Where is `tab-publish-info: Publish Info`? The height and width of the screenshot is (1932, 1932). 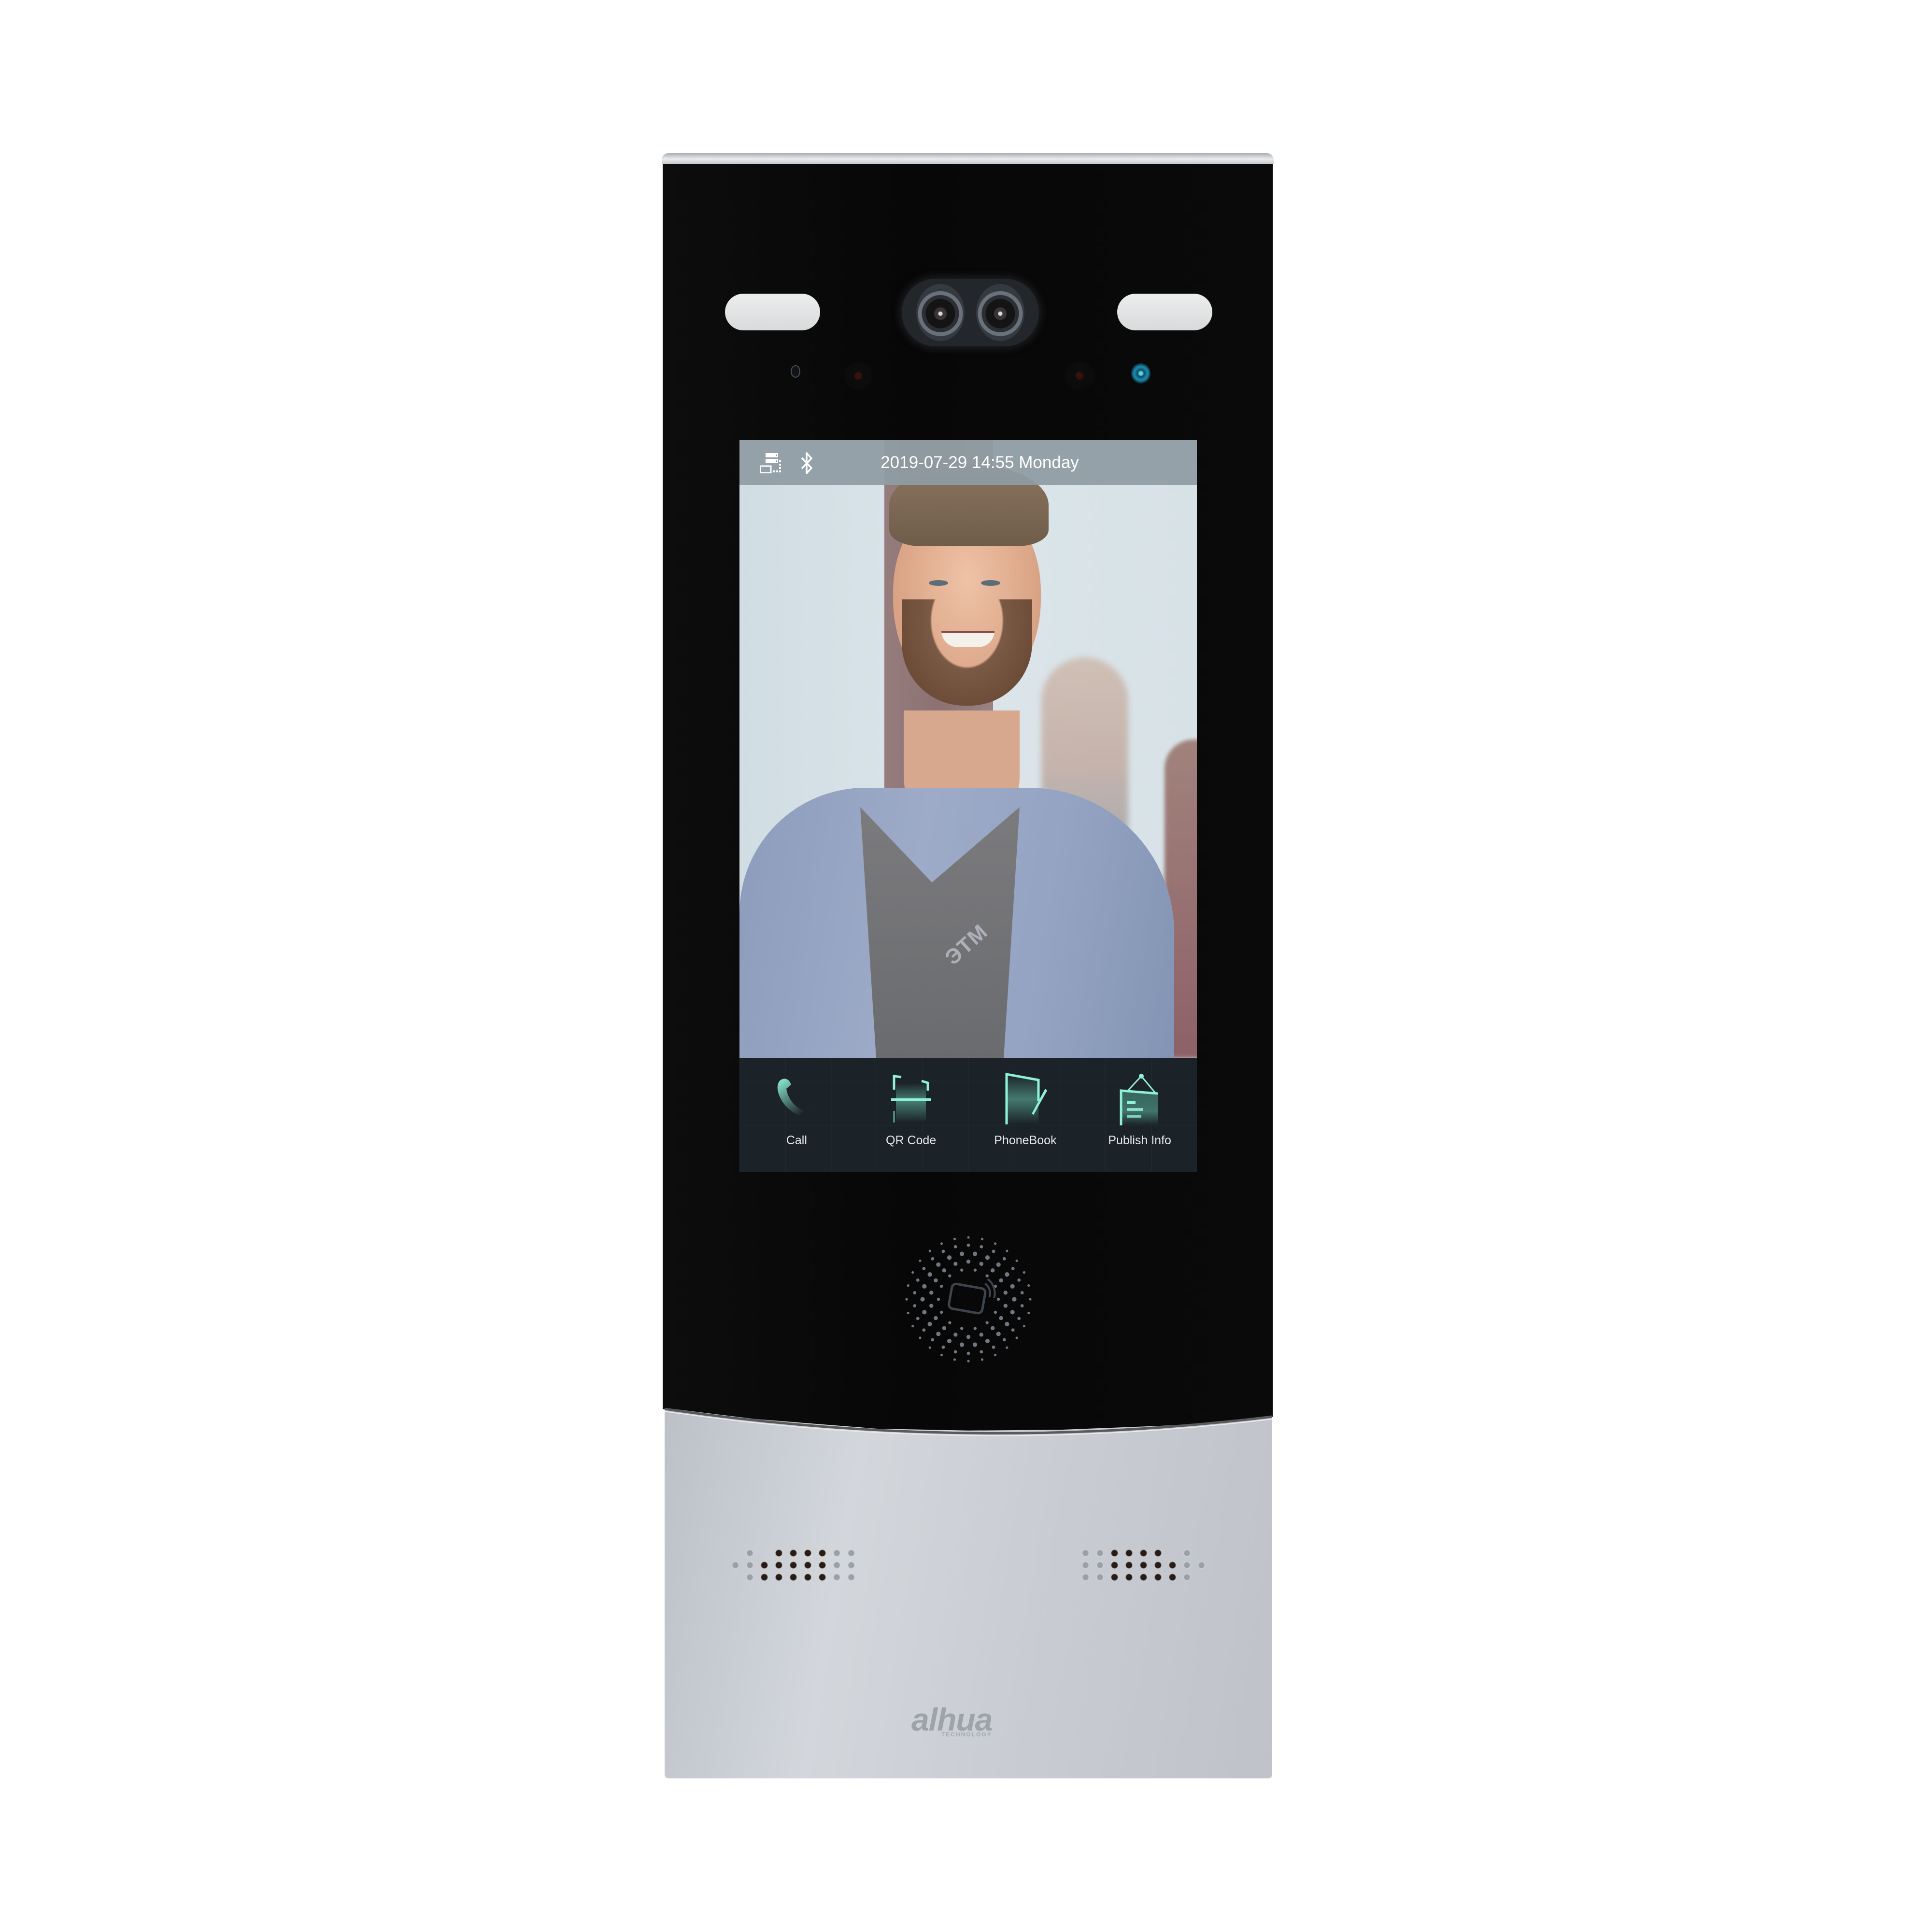 tab-publish-info: Publish Info is located at coordinates (1139, 1115).